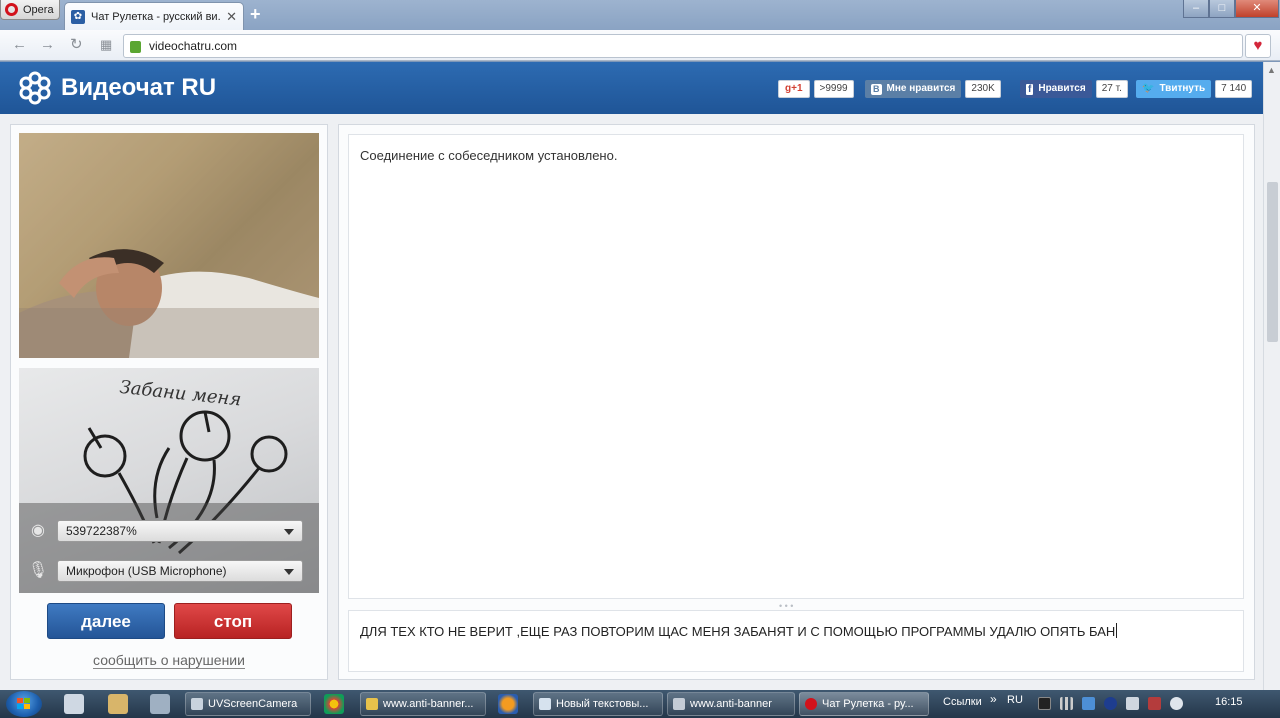  I want to click on self-video-caption: Забани меня, so click(181, 394).